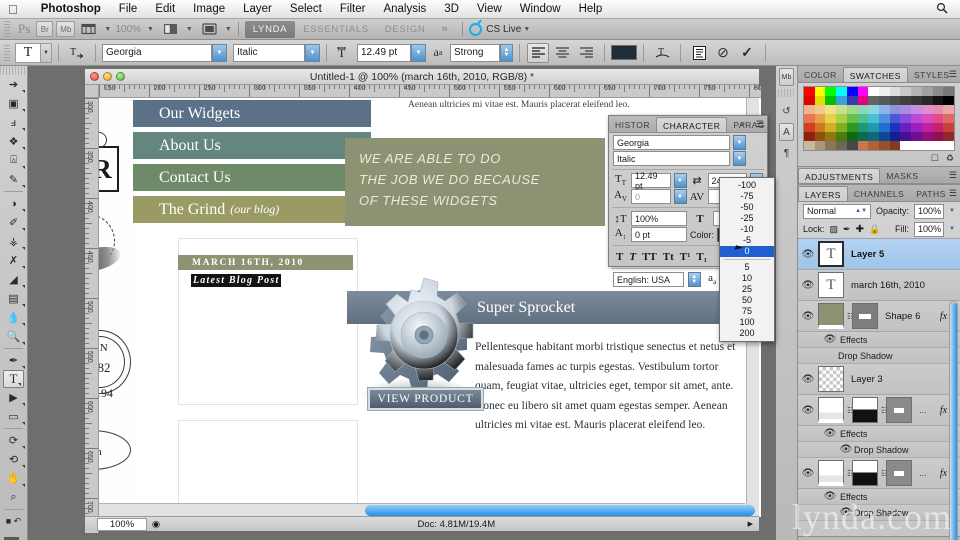 Image resolution: width=960 pixels, height=540 pixels. Describe the element at coordinates (808, 285) in the screenshot. I see `layer-visibility-icon: 👁` at that location.